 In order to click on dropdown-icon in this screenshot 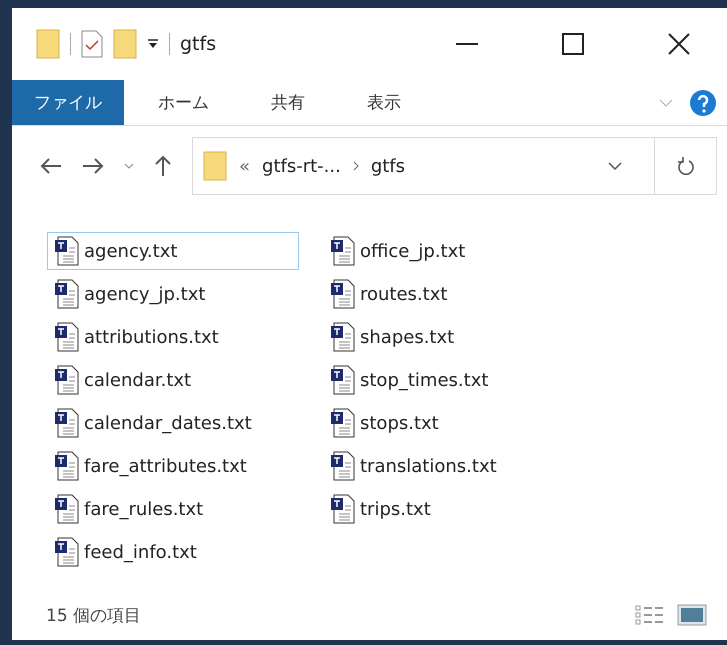, I will do `click(153, 44)`.